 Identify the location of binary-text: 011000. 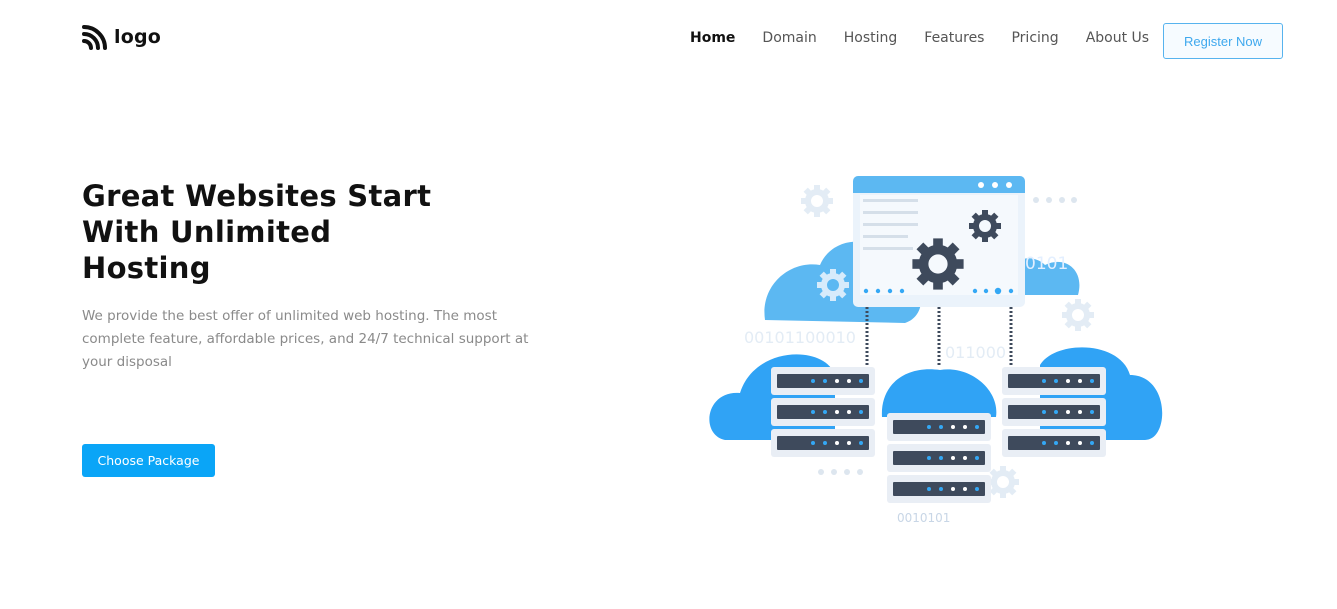
(975, 352).